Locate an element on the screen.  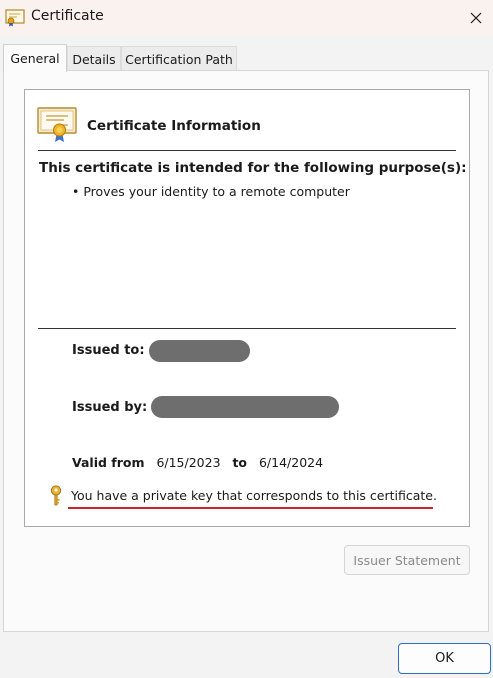
issued-by-label: Issued by: is located at coordinates (110, 407).